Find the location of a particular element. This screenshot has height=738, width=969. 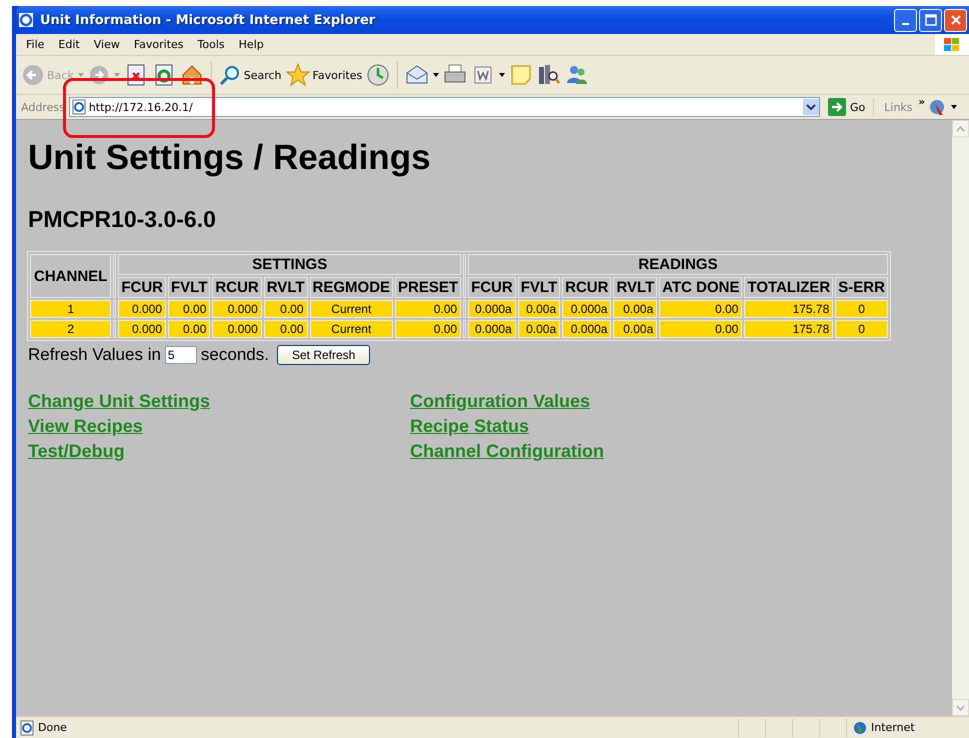

zone-text: Internet is located at coordinates (893, 727).